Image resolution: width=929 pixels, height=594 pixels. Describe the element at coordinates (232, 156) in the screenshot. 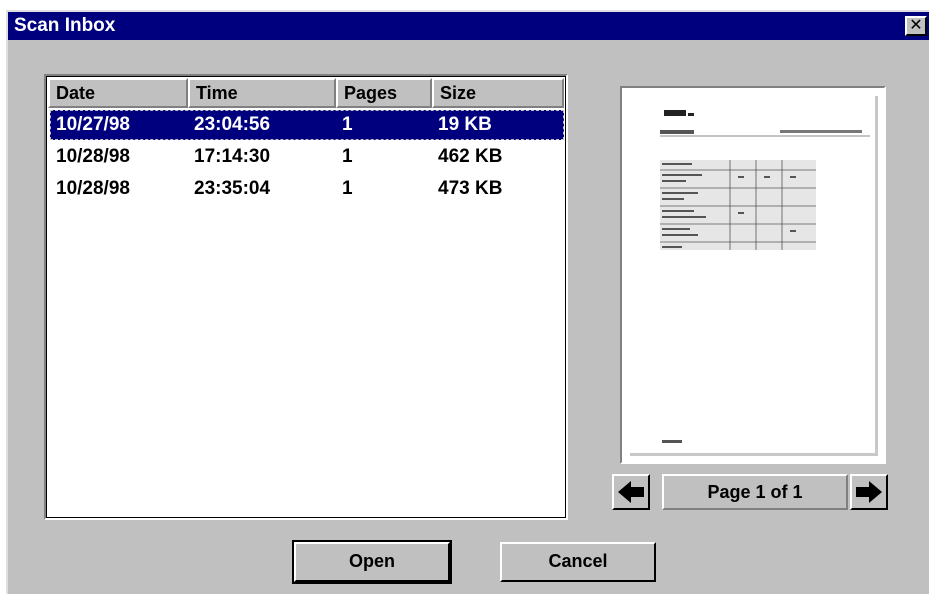

I see `row-time: 17:14:30` at that location.